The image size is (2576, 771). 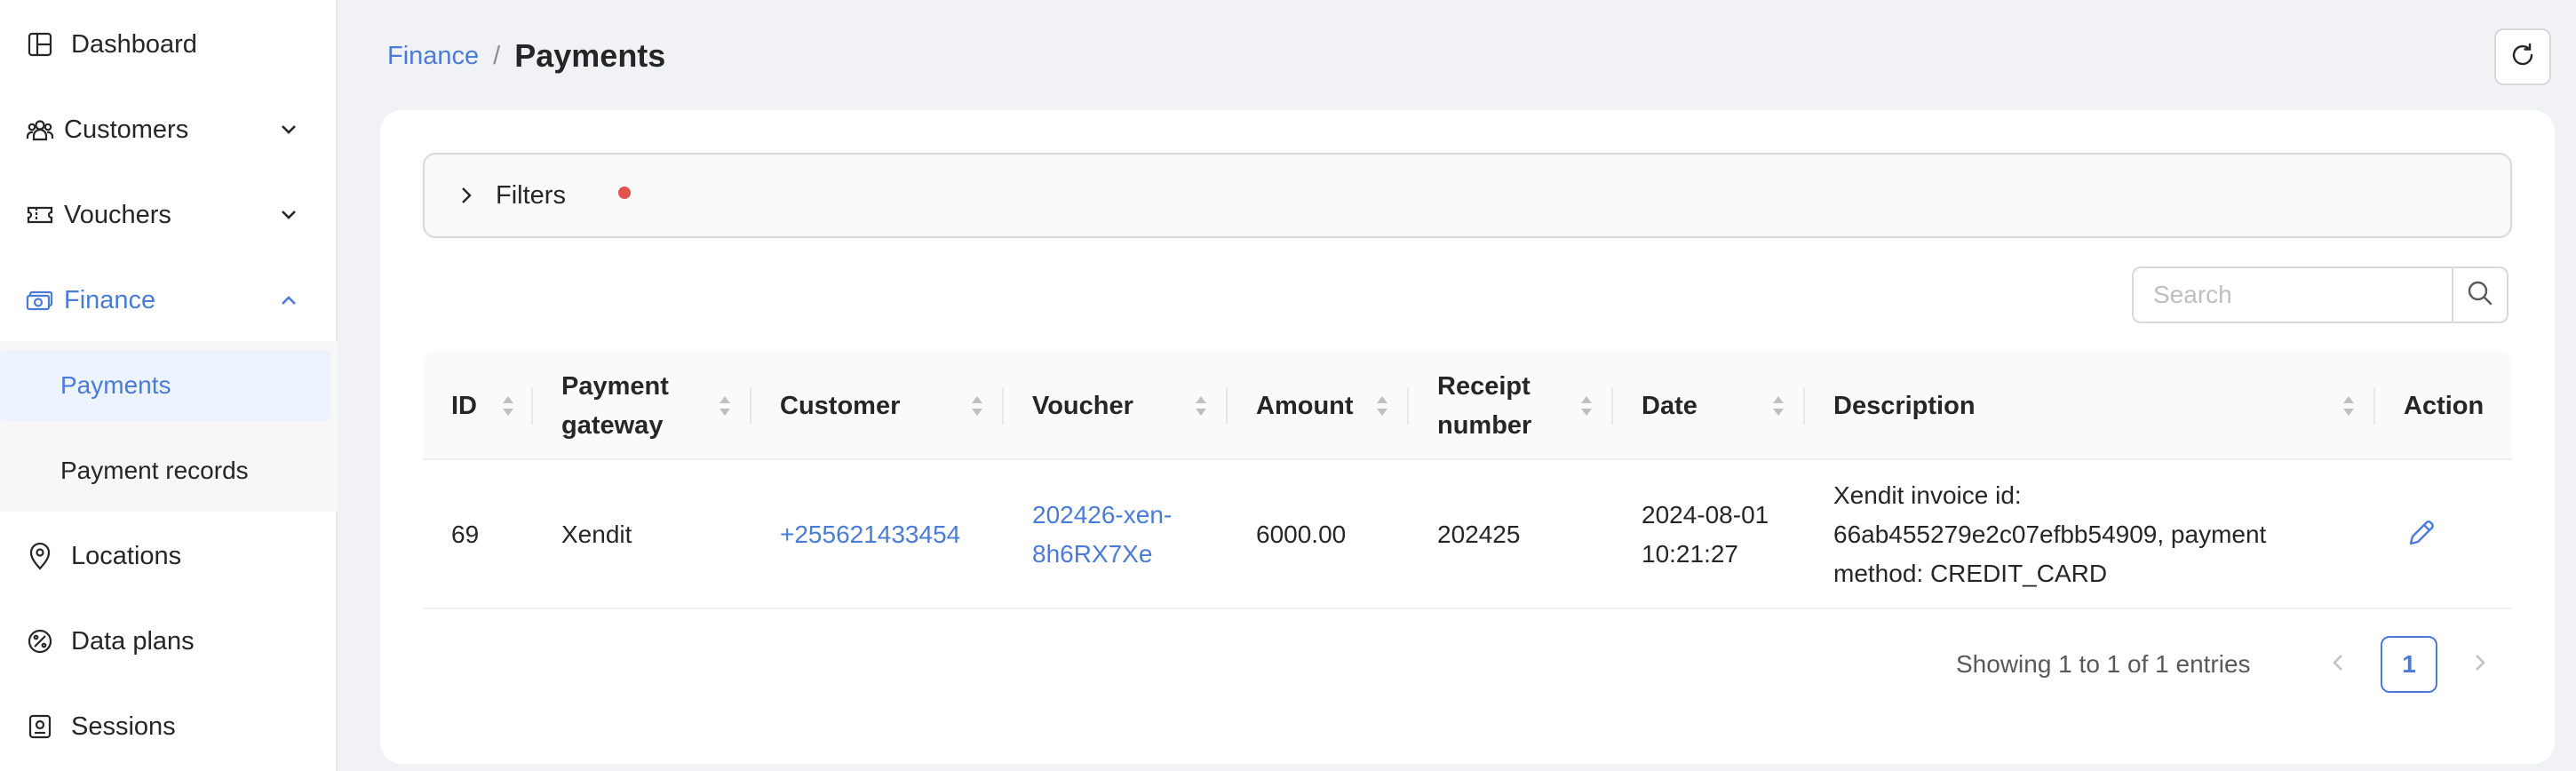 I want to click on cell-amount: 6000.00, so click(x=1318, y=534).